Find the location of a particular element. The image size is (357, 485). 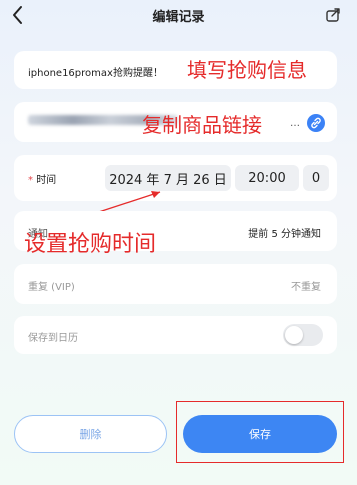

annotation-set-time: 设置抢购时间 is located at coordinates (90, 244).